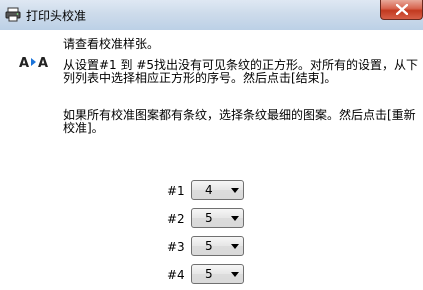 The width and height of the screenshot is (423, 290). Describe the element at coordinates (176, 275) in the screenshot. I see `setting-label: #4` at that location.